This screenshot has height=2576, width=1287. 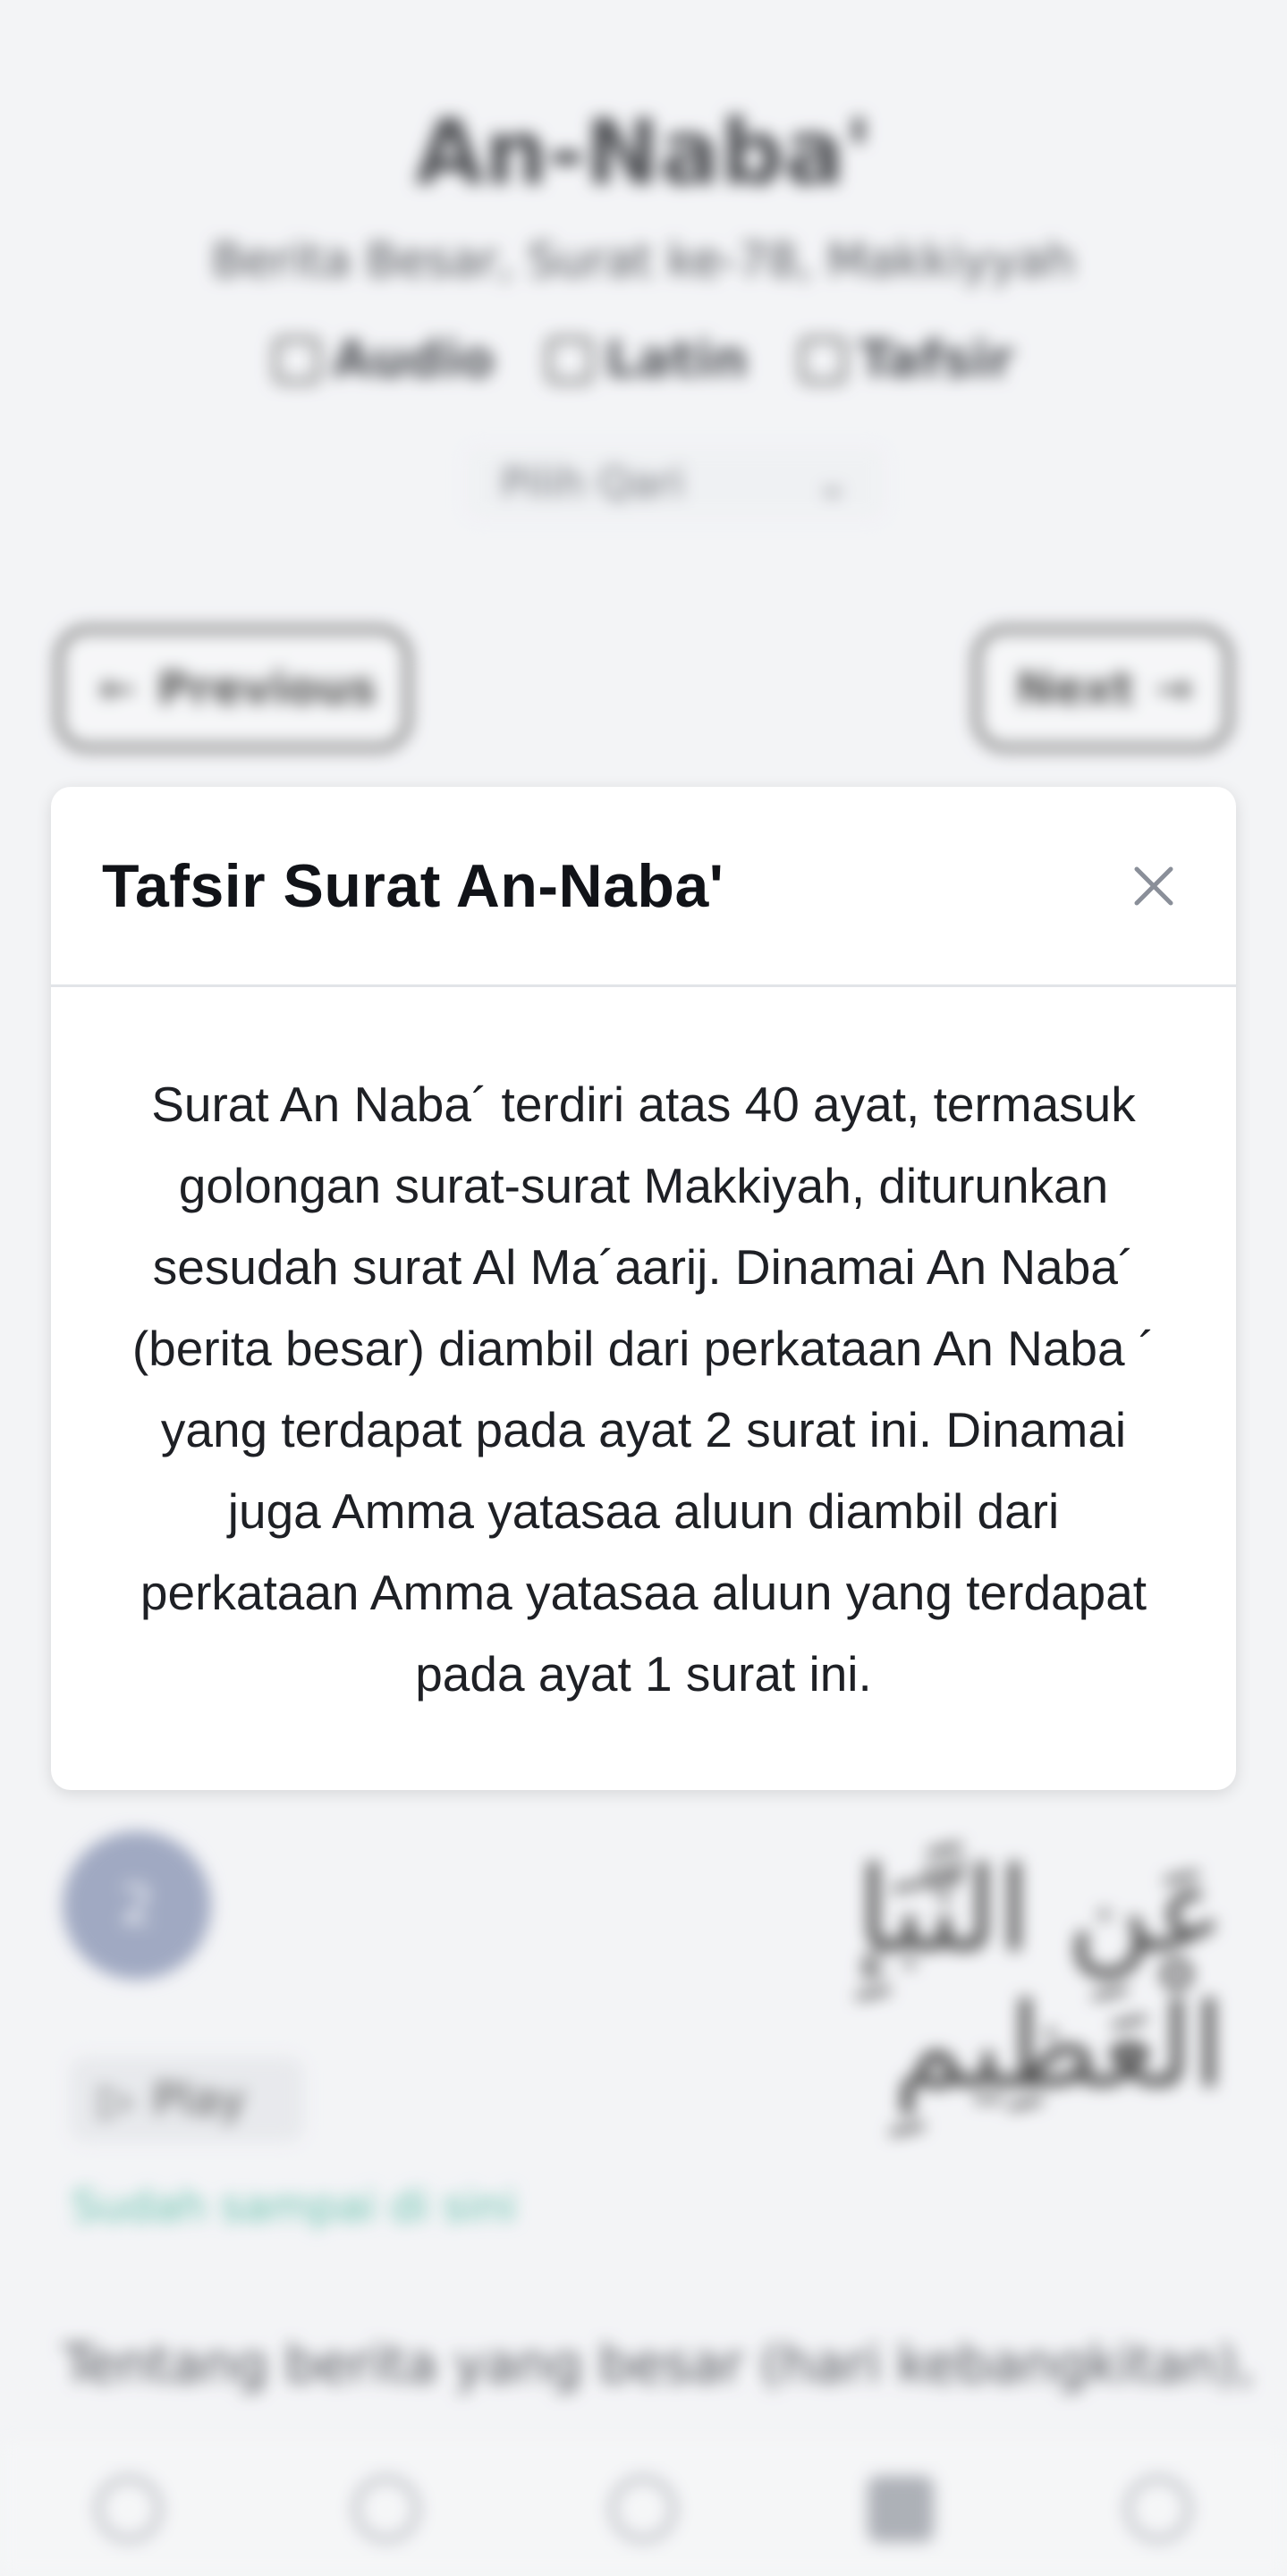 I want to click on modal-title: Tafsir Surat An-Naba', so click(x=413, y=885).